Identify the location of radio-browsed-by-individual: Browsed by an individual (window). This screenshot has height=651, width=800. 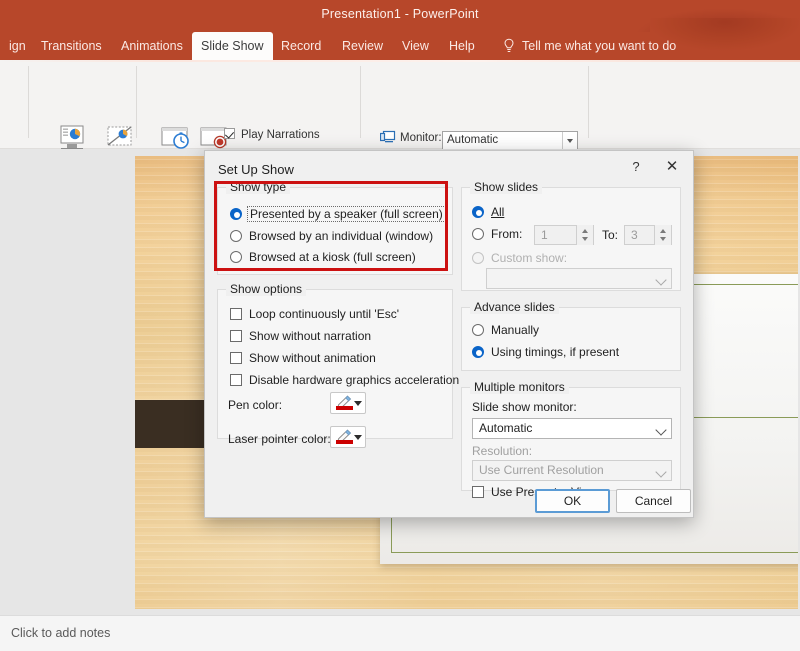
(331, 236).